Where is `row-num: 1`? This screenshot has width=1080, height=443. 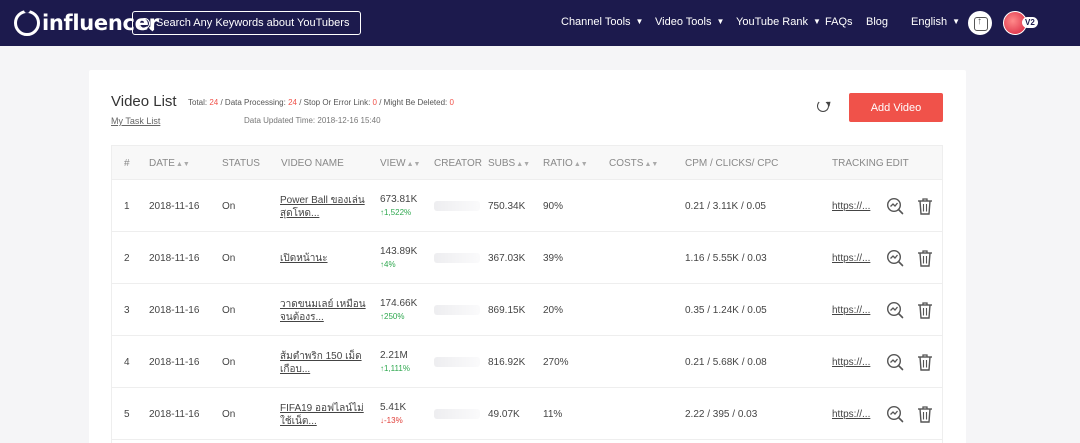
row-num: 1 is located at coordinates (127, 206).